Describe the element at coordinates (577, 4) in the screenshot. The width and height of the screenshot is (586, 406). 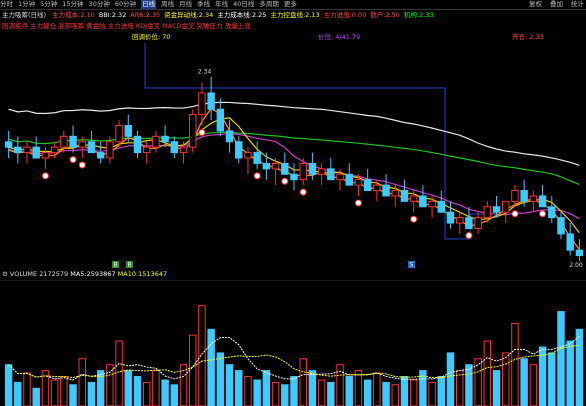
I see `toolbar-button: 统计` at that location.